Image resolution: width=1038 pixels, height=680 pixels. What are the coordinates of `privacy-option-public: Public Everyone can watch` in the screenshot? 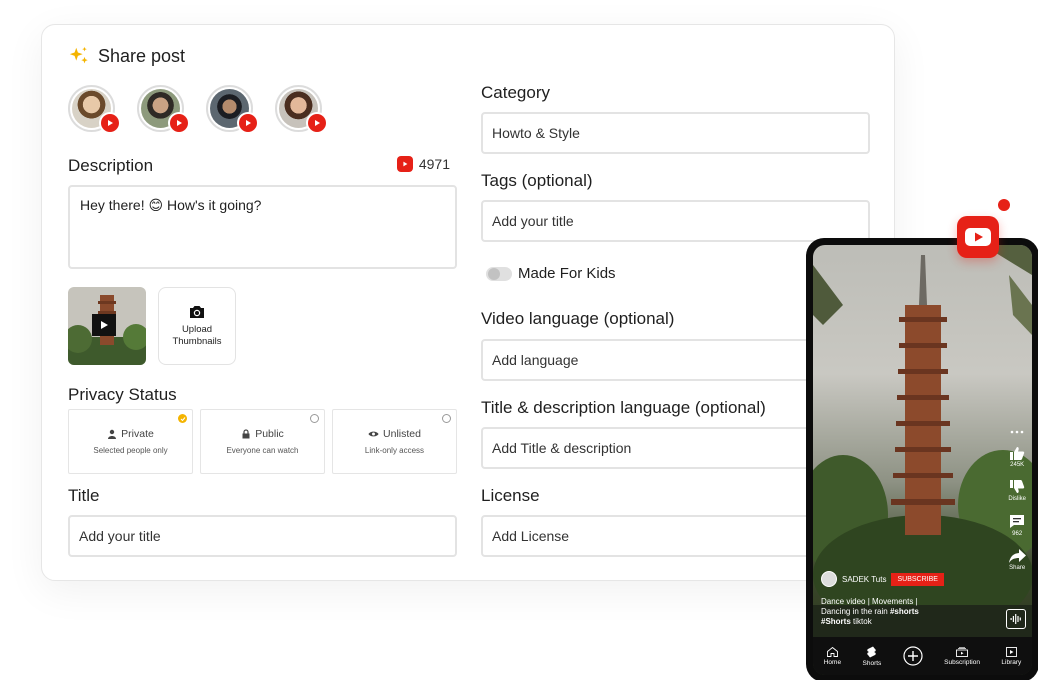 It's located at (262, 441).